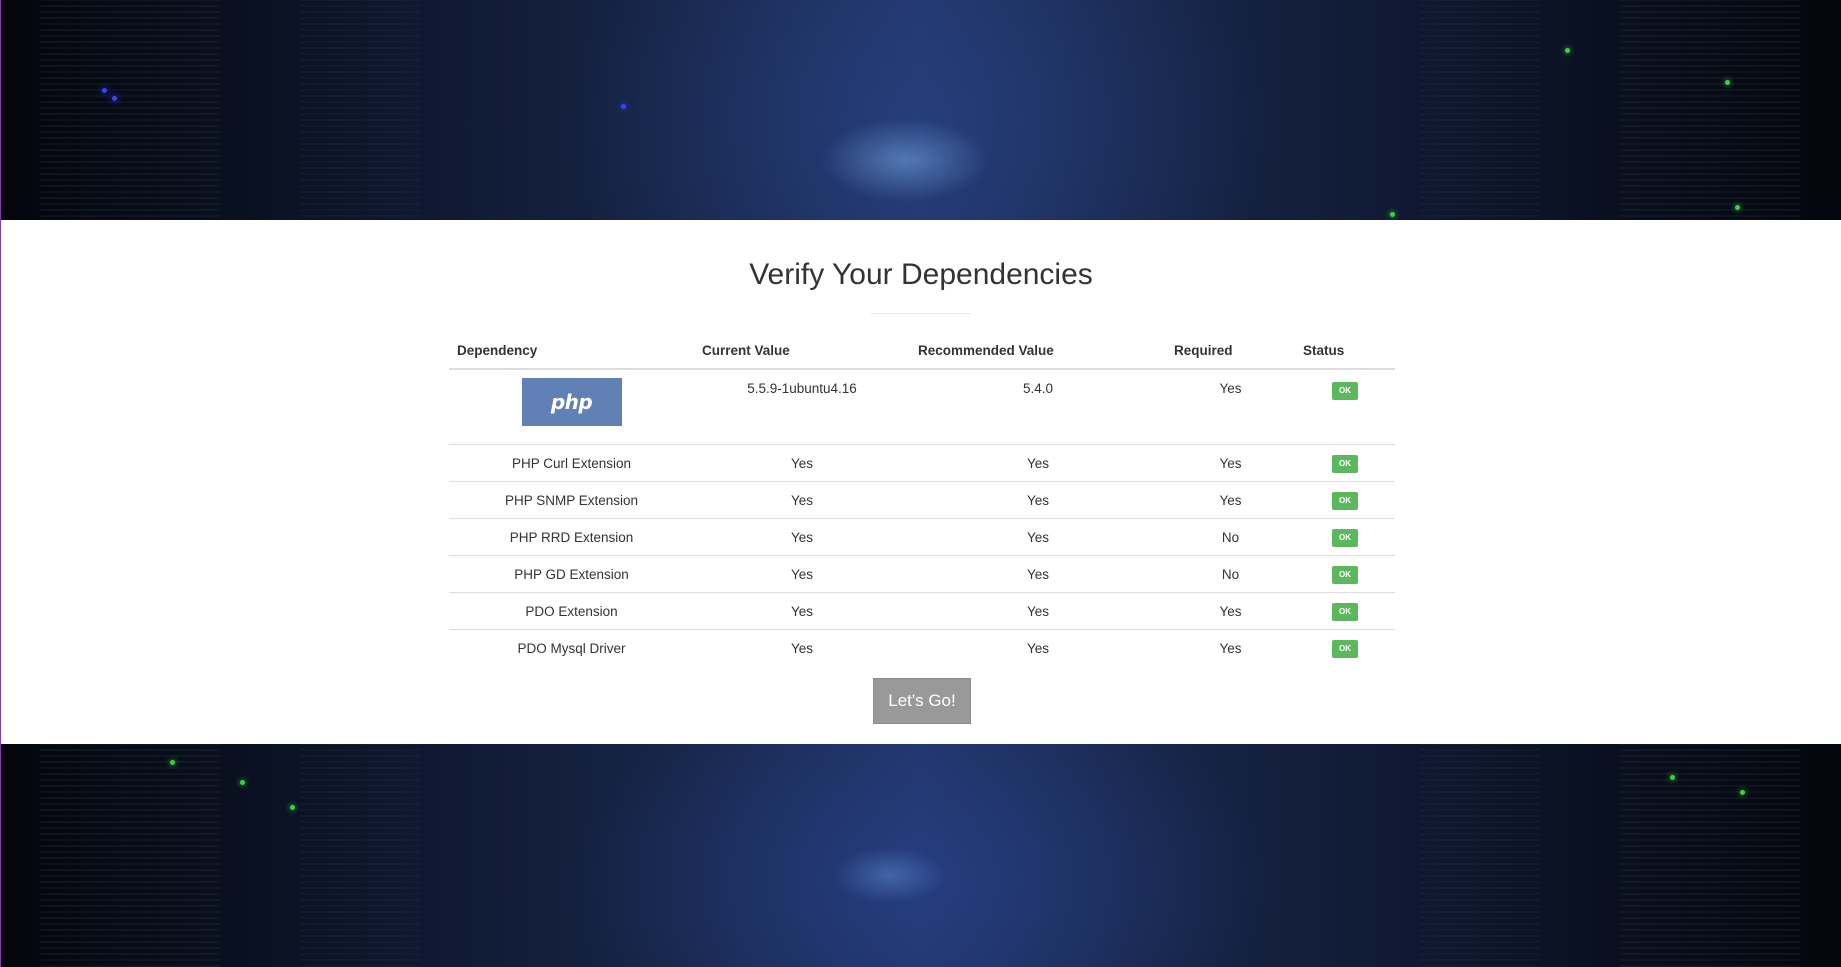 The width and height of the screenshot is (1841, 967). Describe the element at coordinates (571, 574) in the screenshot. I see `dependency-cell: PHP GD Extension` at that location.